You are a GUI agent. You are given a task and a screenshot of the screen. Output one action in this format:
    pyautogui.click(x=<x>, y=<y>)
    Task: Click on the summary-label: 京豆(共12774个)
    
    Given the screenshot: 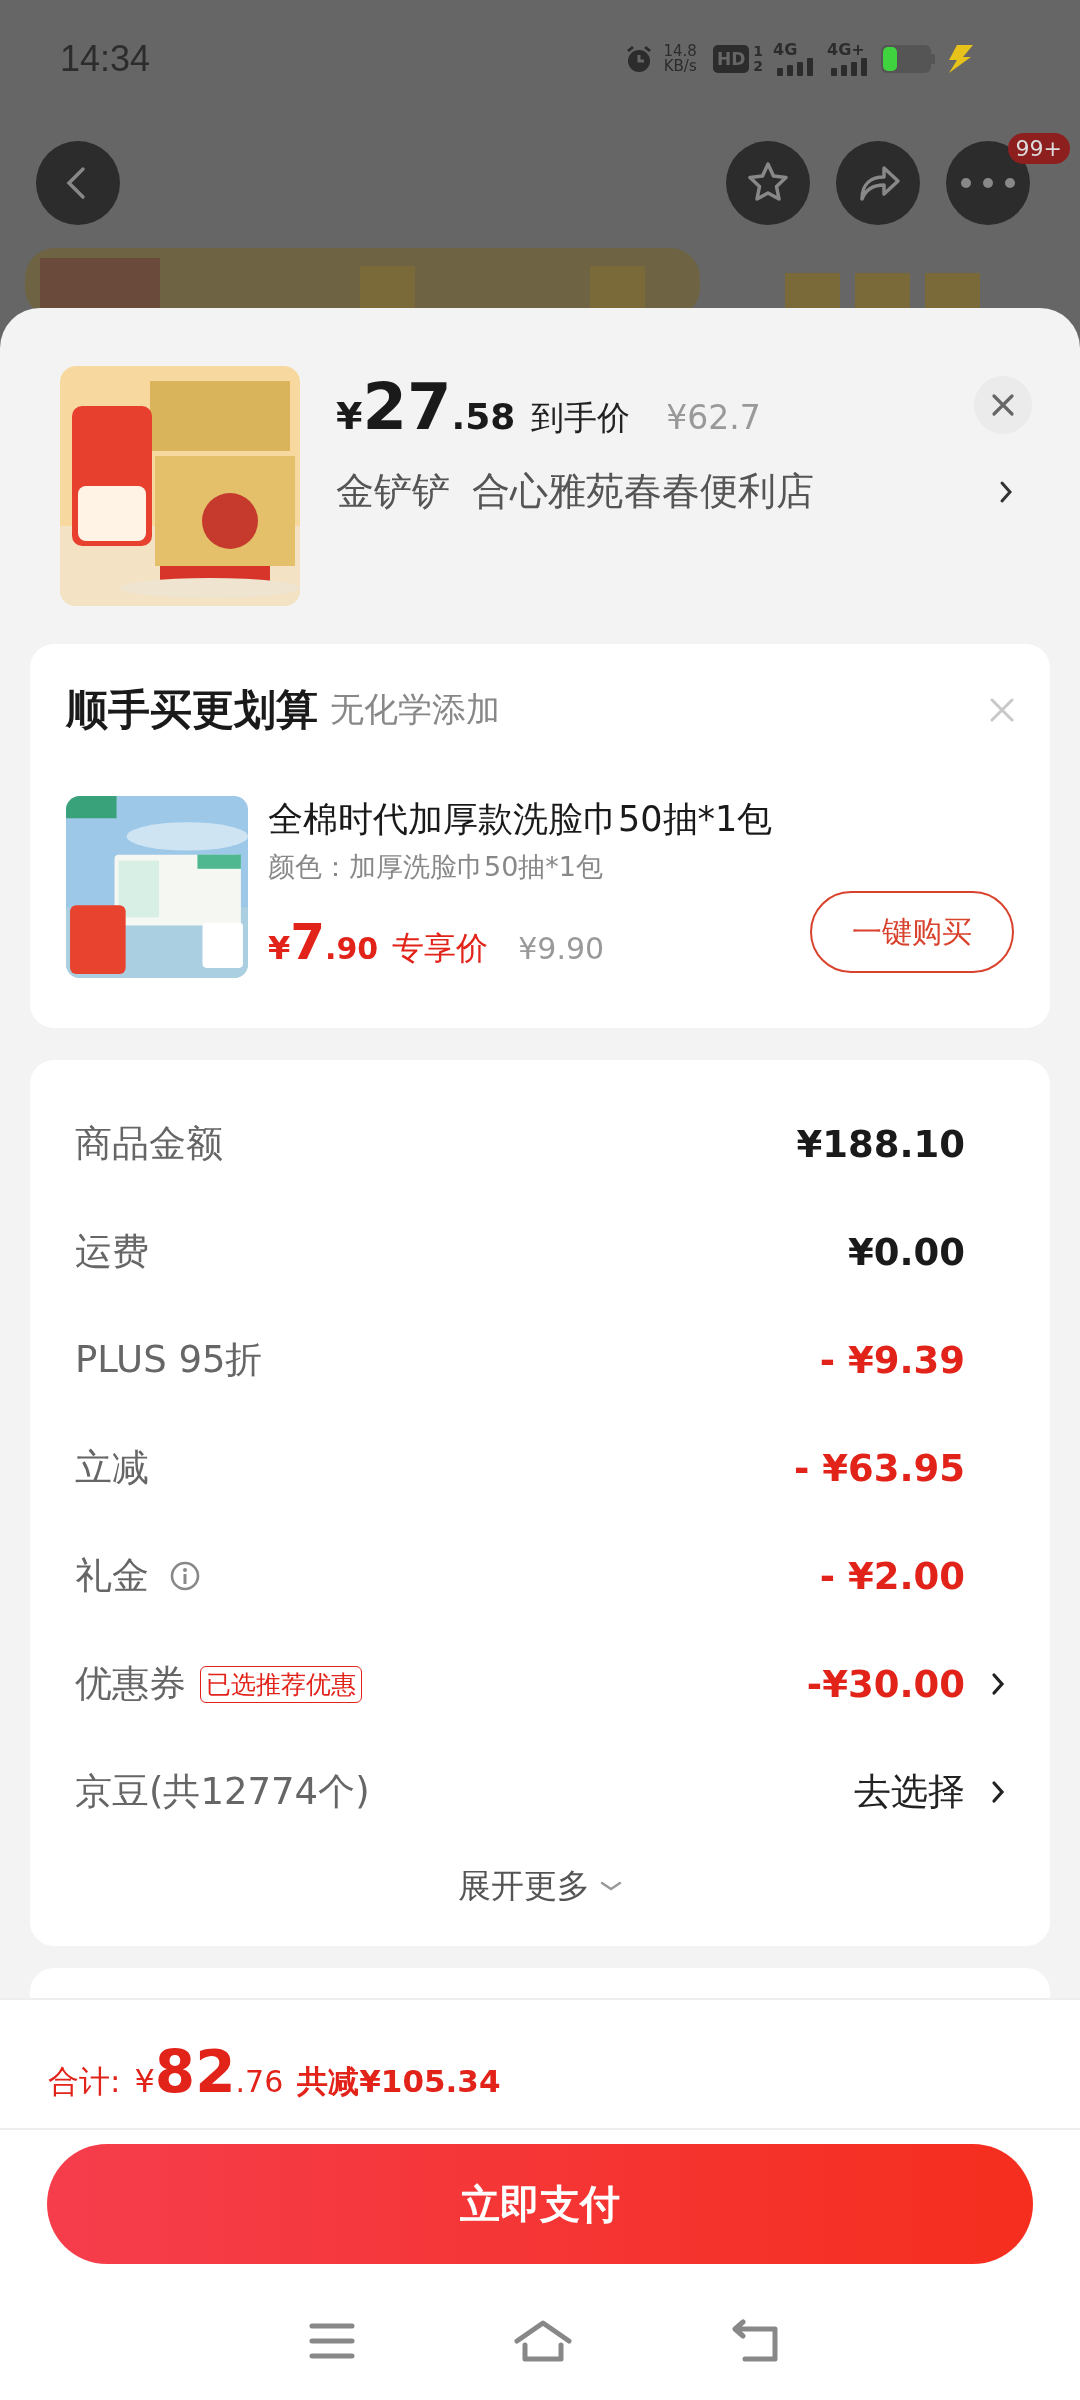 What is the action you would take?
    pyautogui.click(x=222, y=1792)
    